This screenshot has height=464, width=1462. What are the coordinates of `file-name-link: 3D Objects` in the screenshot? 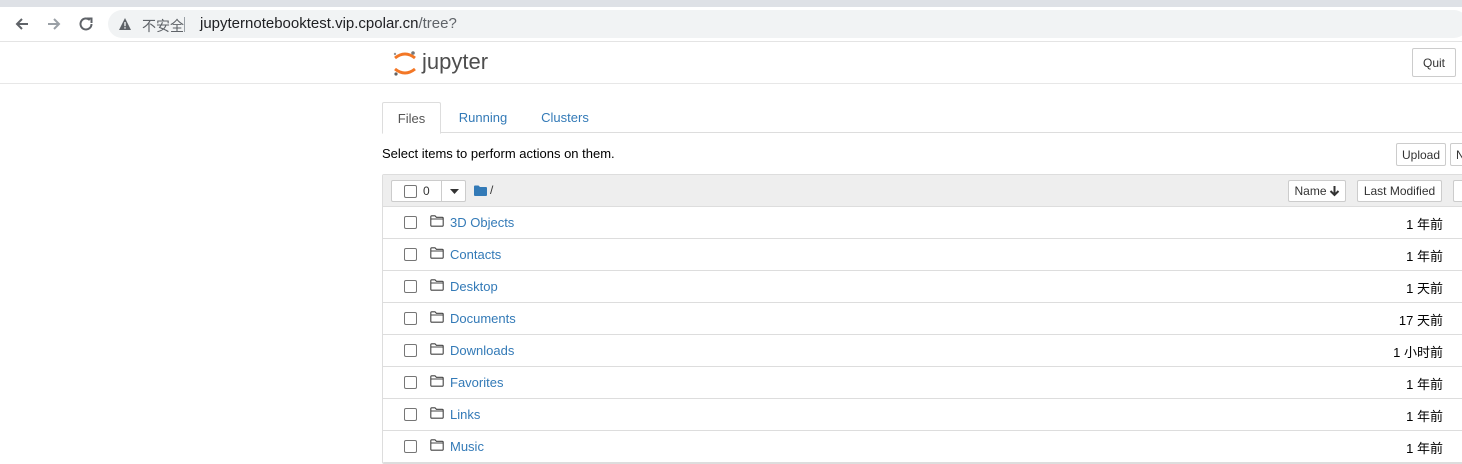 It's located at (482, 222).